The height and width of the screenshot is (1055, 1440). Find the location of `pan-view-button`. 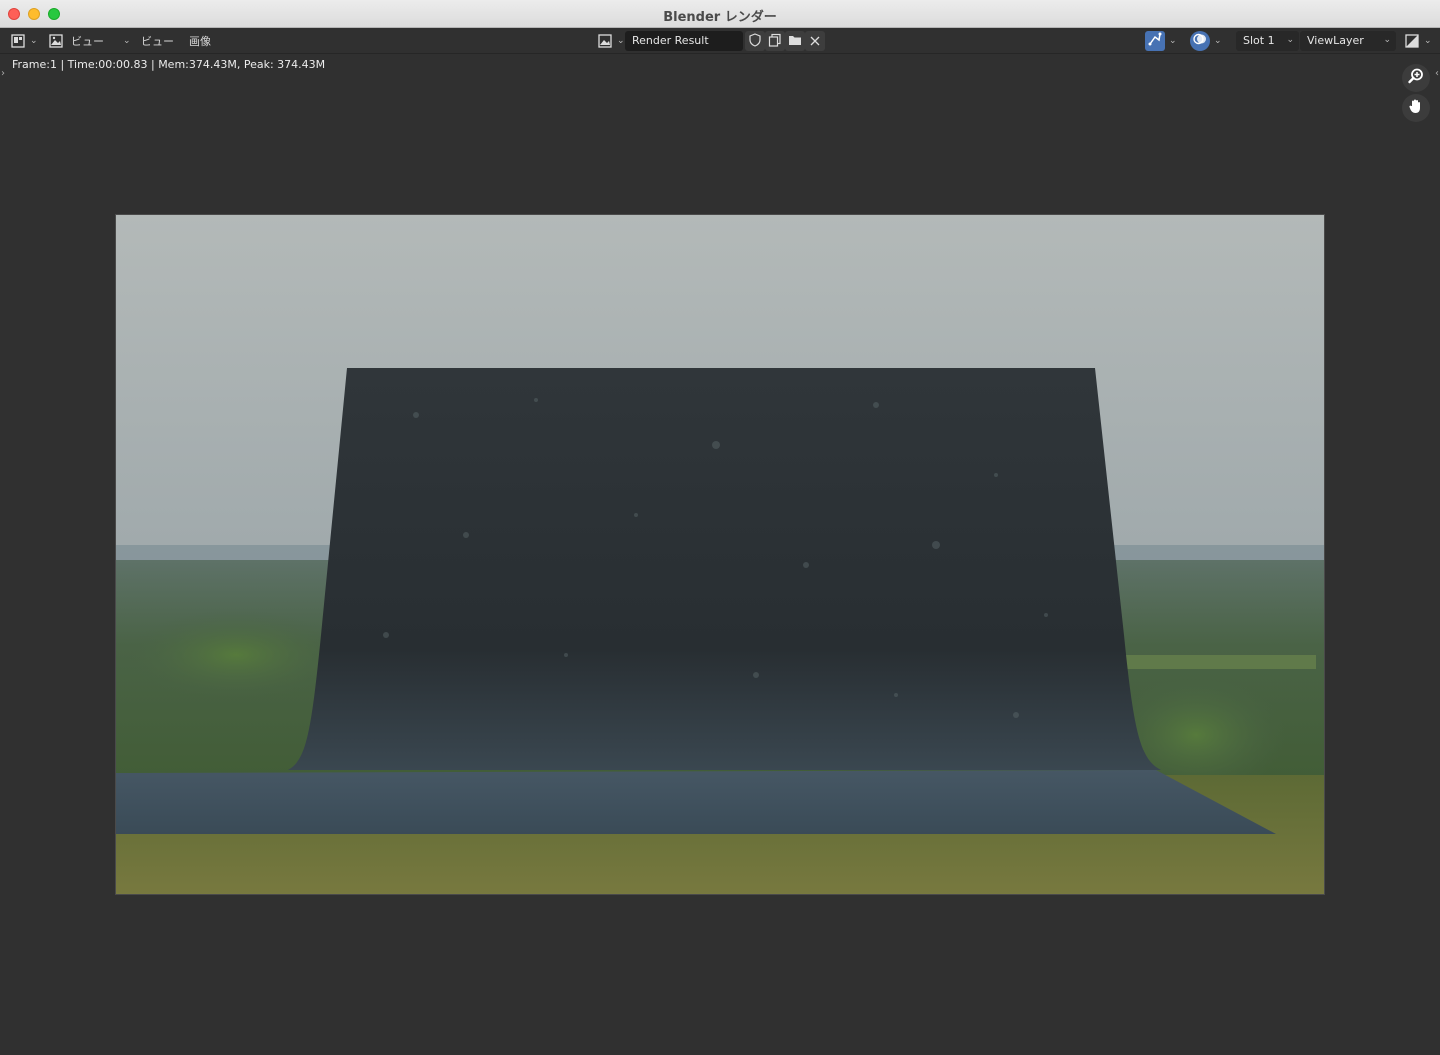

pan-view-button is located at coordinates (1416, 108).